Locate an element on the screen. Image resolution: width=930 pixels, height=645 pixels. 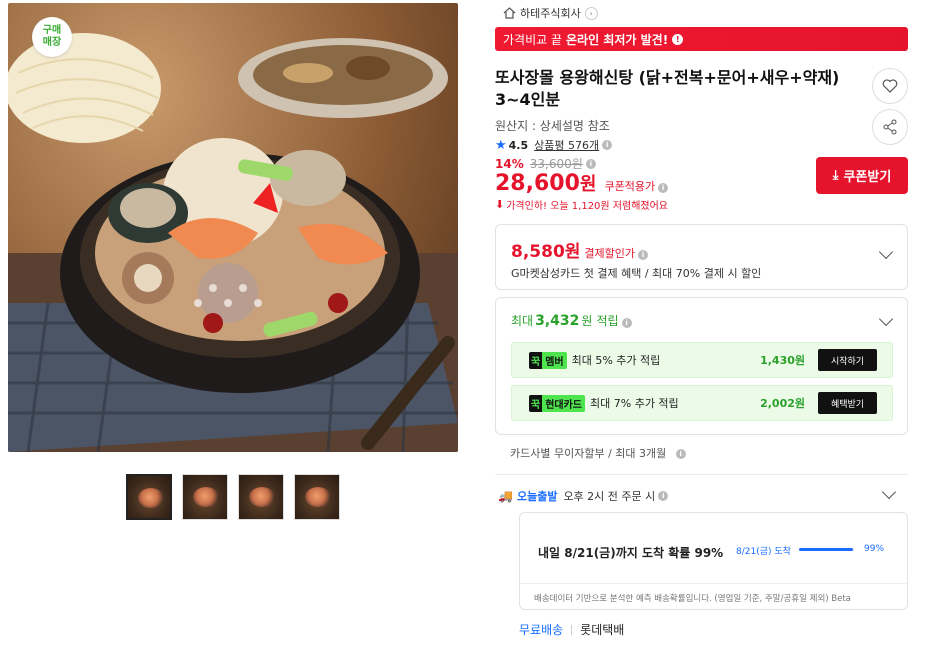
delivery-brand: 오늘출발 is located at coordinates (537, 496).